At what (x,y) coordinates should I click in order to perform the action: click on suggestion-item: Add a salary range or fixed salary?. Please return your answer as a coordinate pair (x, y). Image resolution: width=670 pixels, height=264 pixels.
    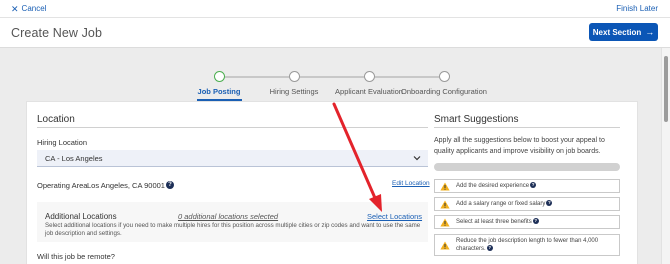
    Looking at the image, I should click on (527, 204).